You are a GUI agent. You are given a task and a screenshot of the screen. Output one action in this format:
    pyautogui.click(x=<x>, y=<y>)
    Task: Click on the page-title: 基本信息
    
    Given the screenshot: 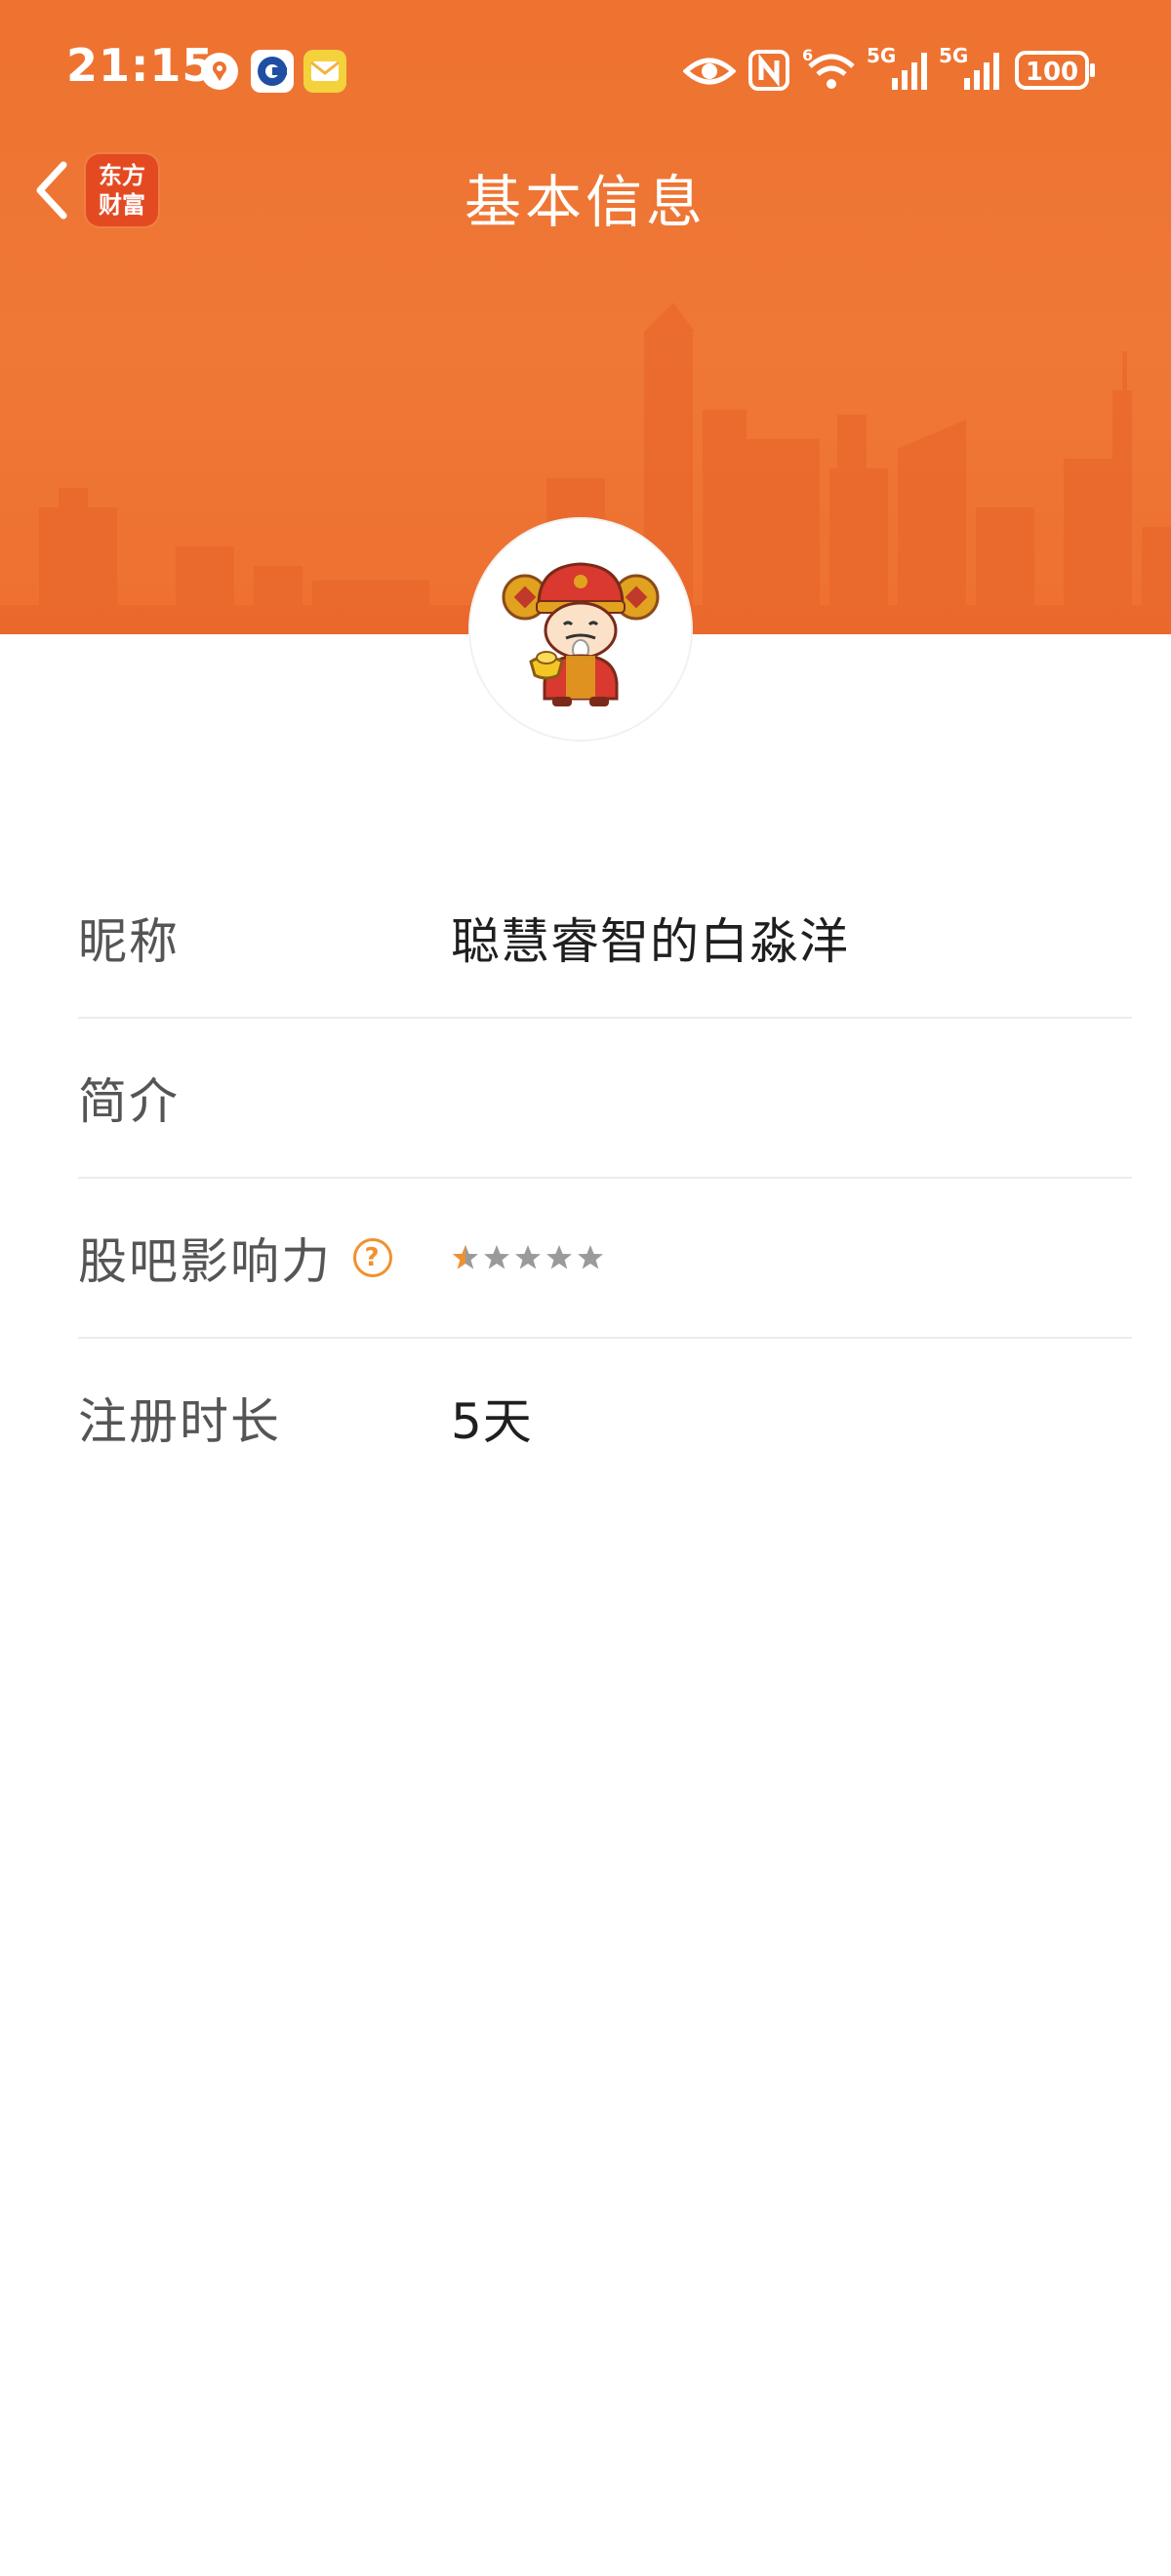 What is the action you would take?
    pyautogui.click(x=585, y=202)
    